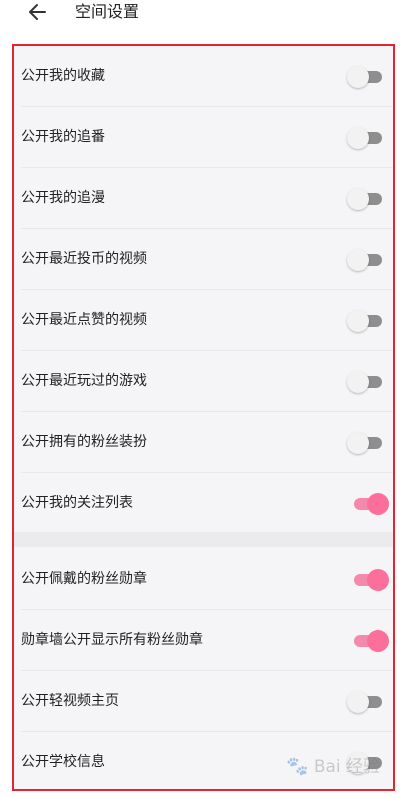 Image resolution: width=402 pixels, height=799 pixels. Describe the element at coordinates (203, 381) in the screenshot. I see `setting-row: 公开最近玩过的游戏` at that location.